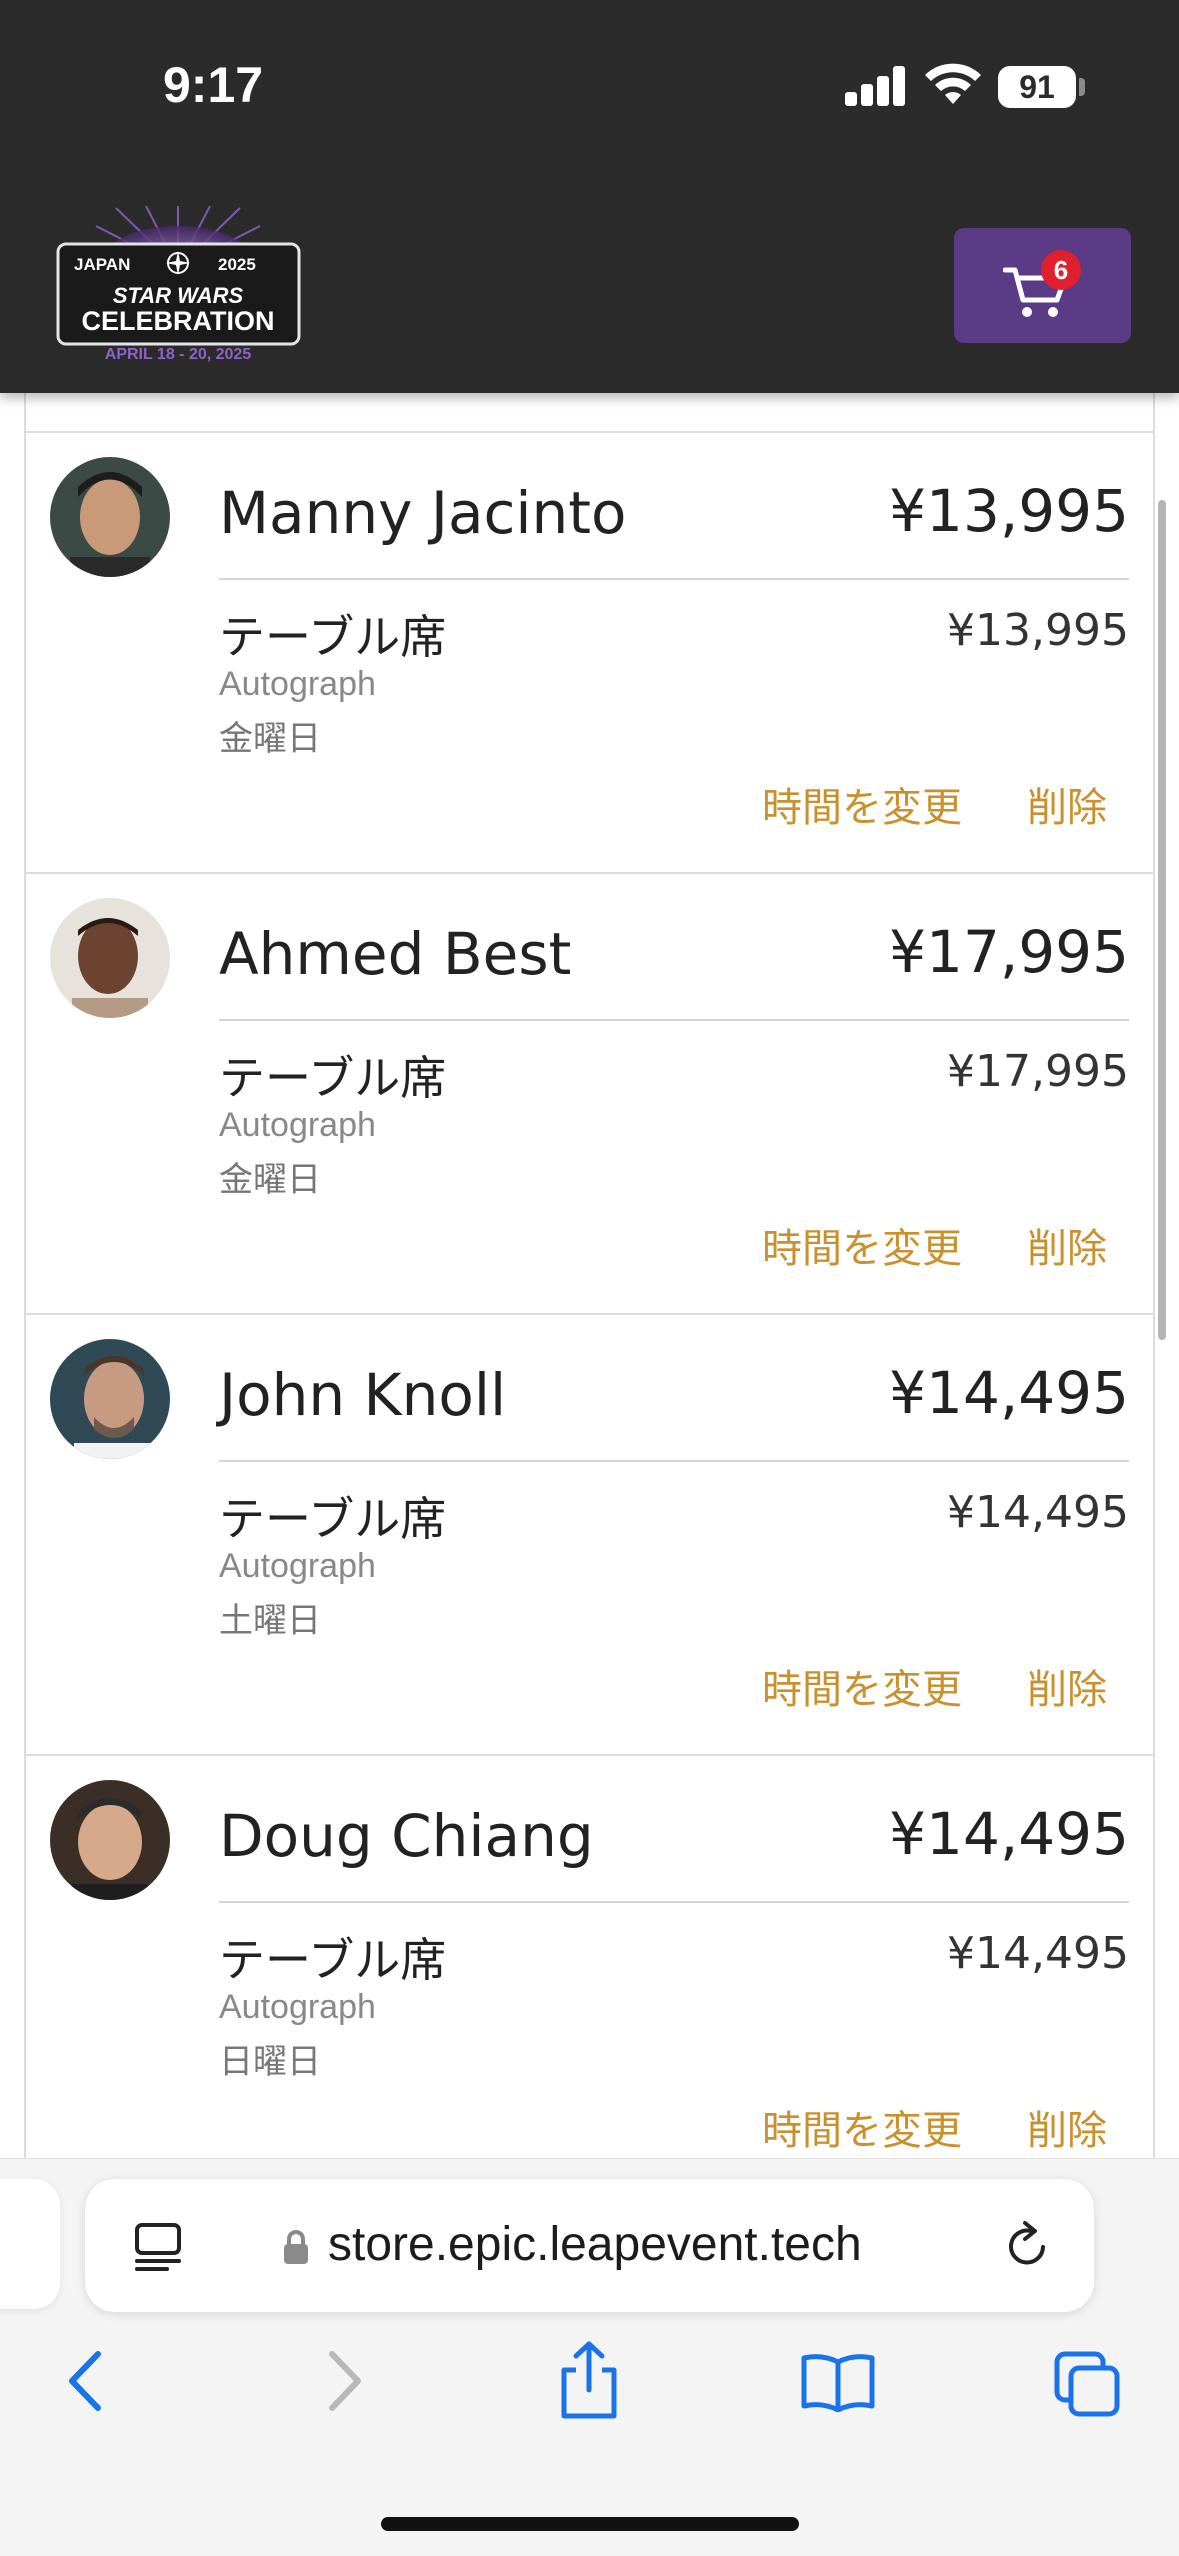 The height and width of the screenshot is (2556, 1179). Describe the element at coordinates (178, 321) in the screenshot. I see `svg-text: CELEBRATION` at that location.